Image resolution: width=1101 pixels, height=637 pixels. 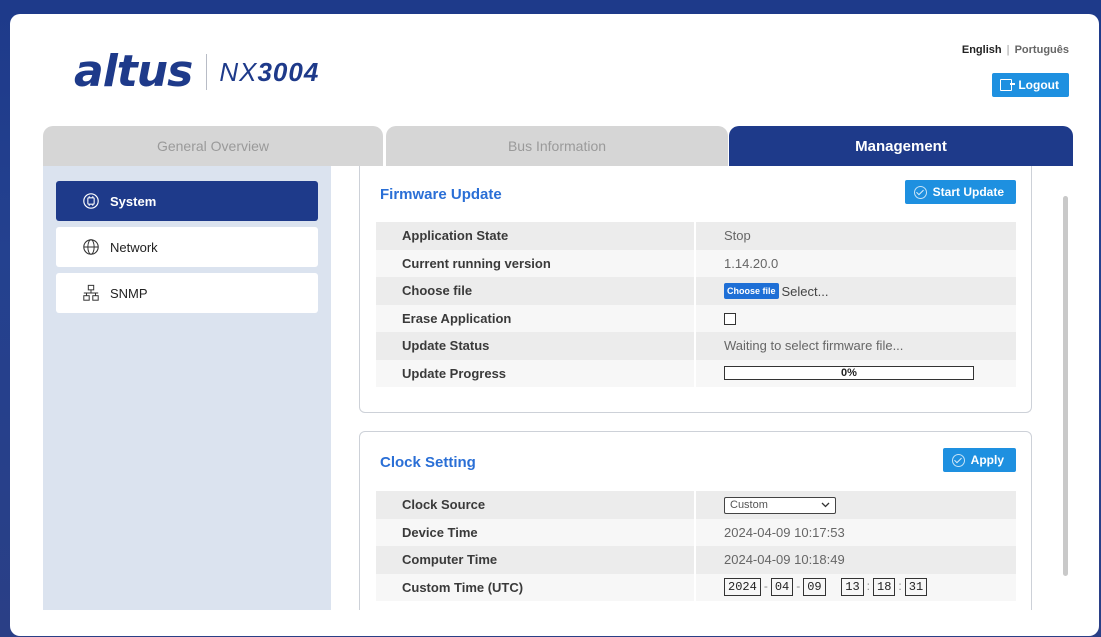 What do you see at coordinates (916, 587) in the screenshot?
I see `custom-second-input: 31` at bounding box center [916, 587].